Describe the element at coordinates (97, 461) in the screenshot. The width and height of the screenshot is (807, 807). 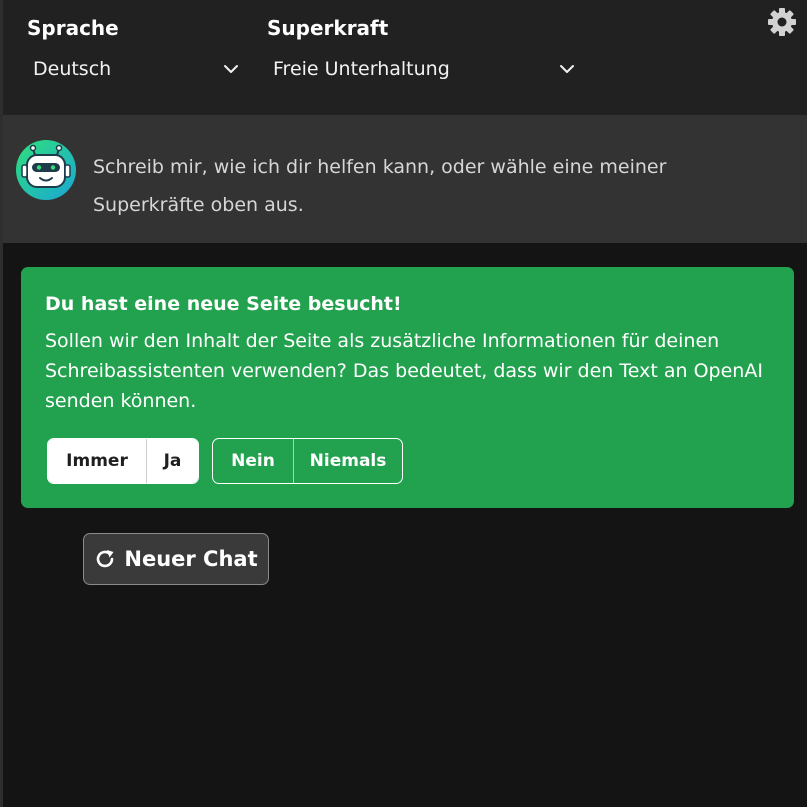
I see `always-button: Immer` at that location.